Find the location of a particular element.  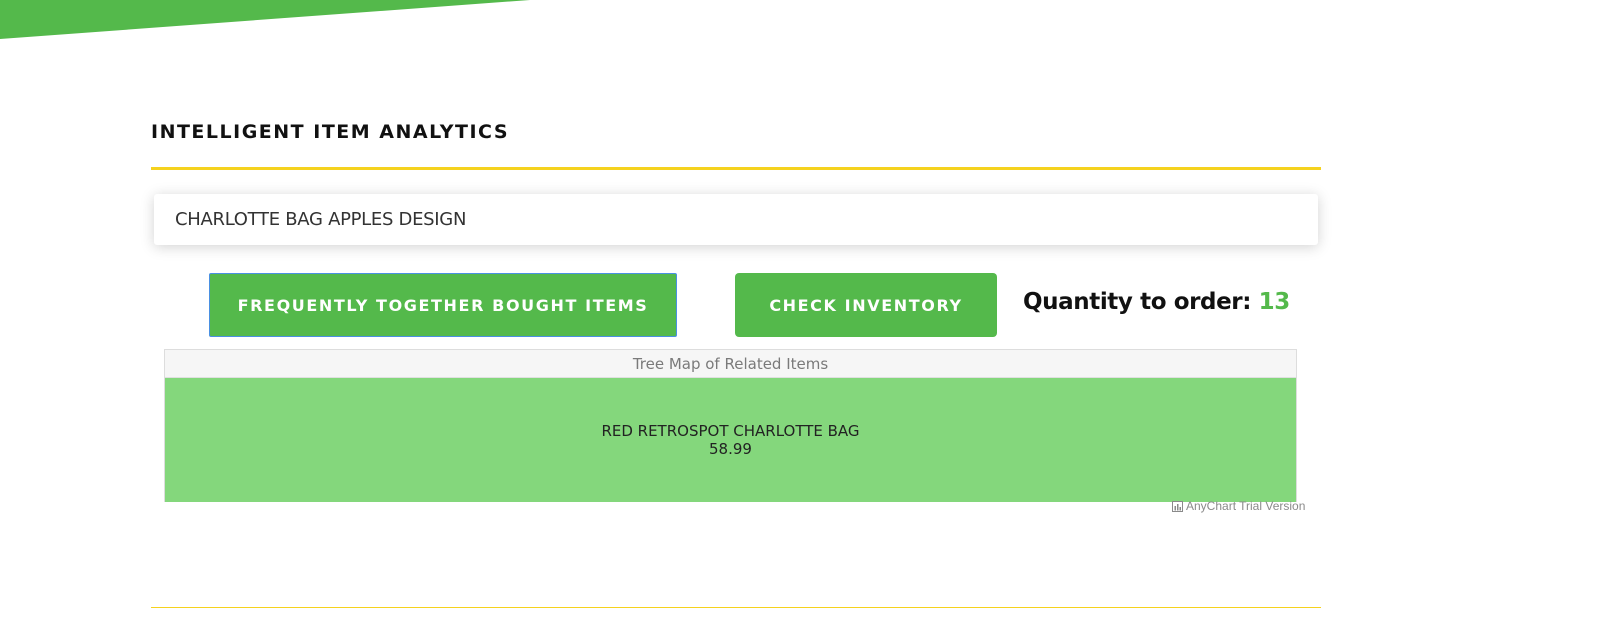

check-inventory-button: CHECK INVENTORY is located at coordinates (866, 305).